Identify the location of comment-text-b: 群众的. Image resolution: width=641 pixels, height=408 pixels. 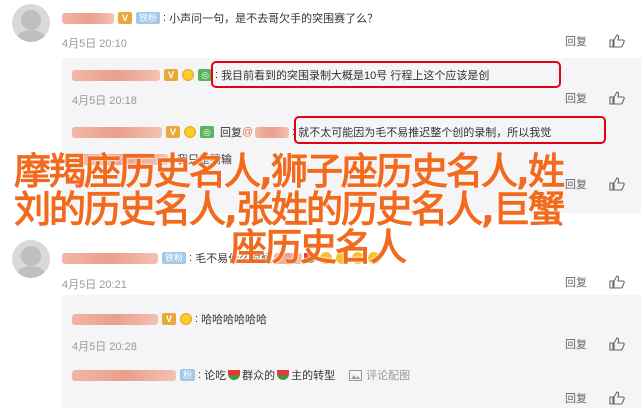
(259, 376).